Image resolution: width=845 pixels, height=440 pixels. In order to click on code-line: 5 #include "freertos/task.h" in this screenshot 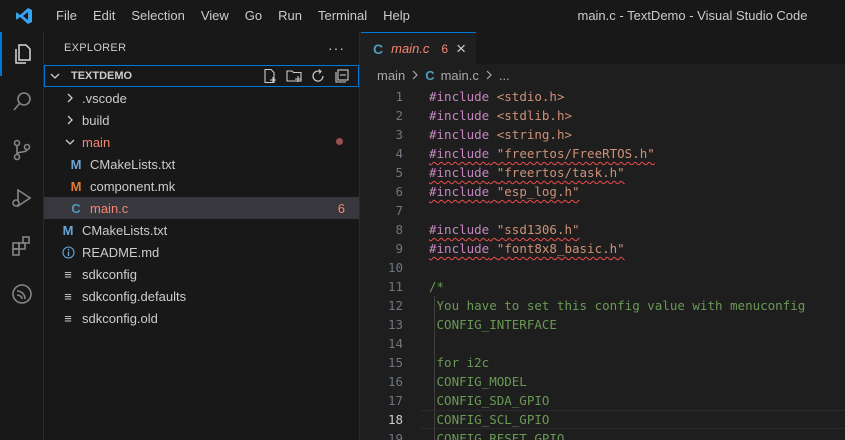, I will do `click(603, 172)`.